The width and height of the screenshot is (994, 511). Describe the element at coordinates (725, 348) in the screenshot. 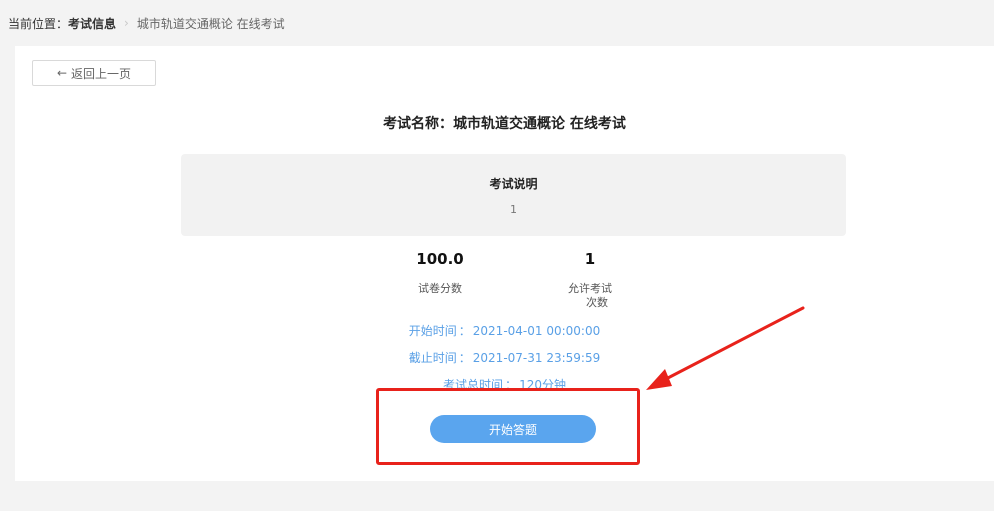

I see `annotation-arrow-icon` at that location.